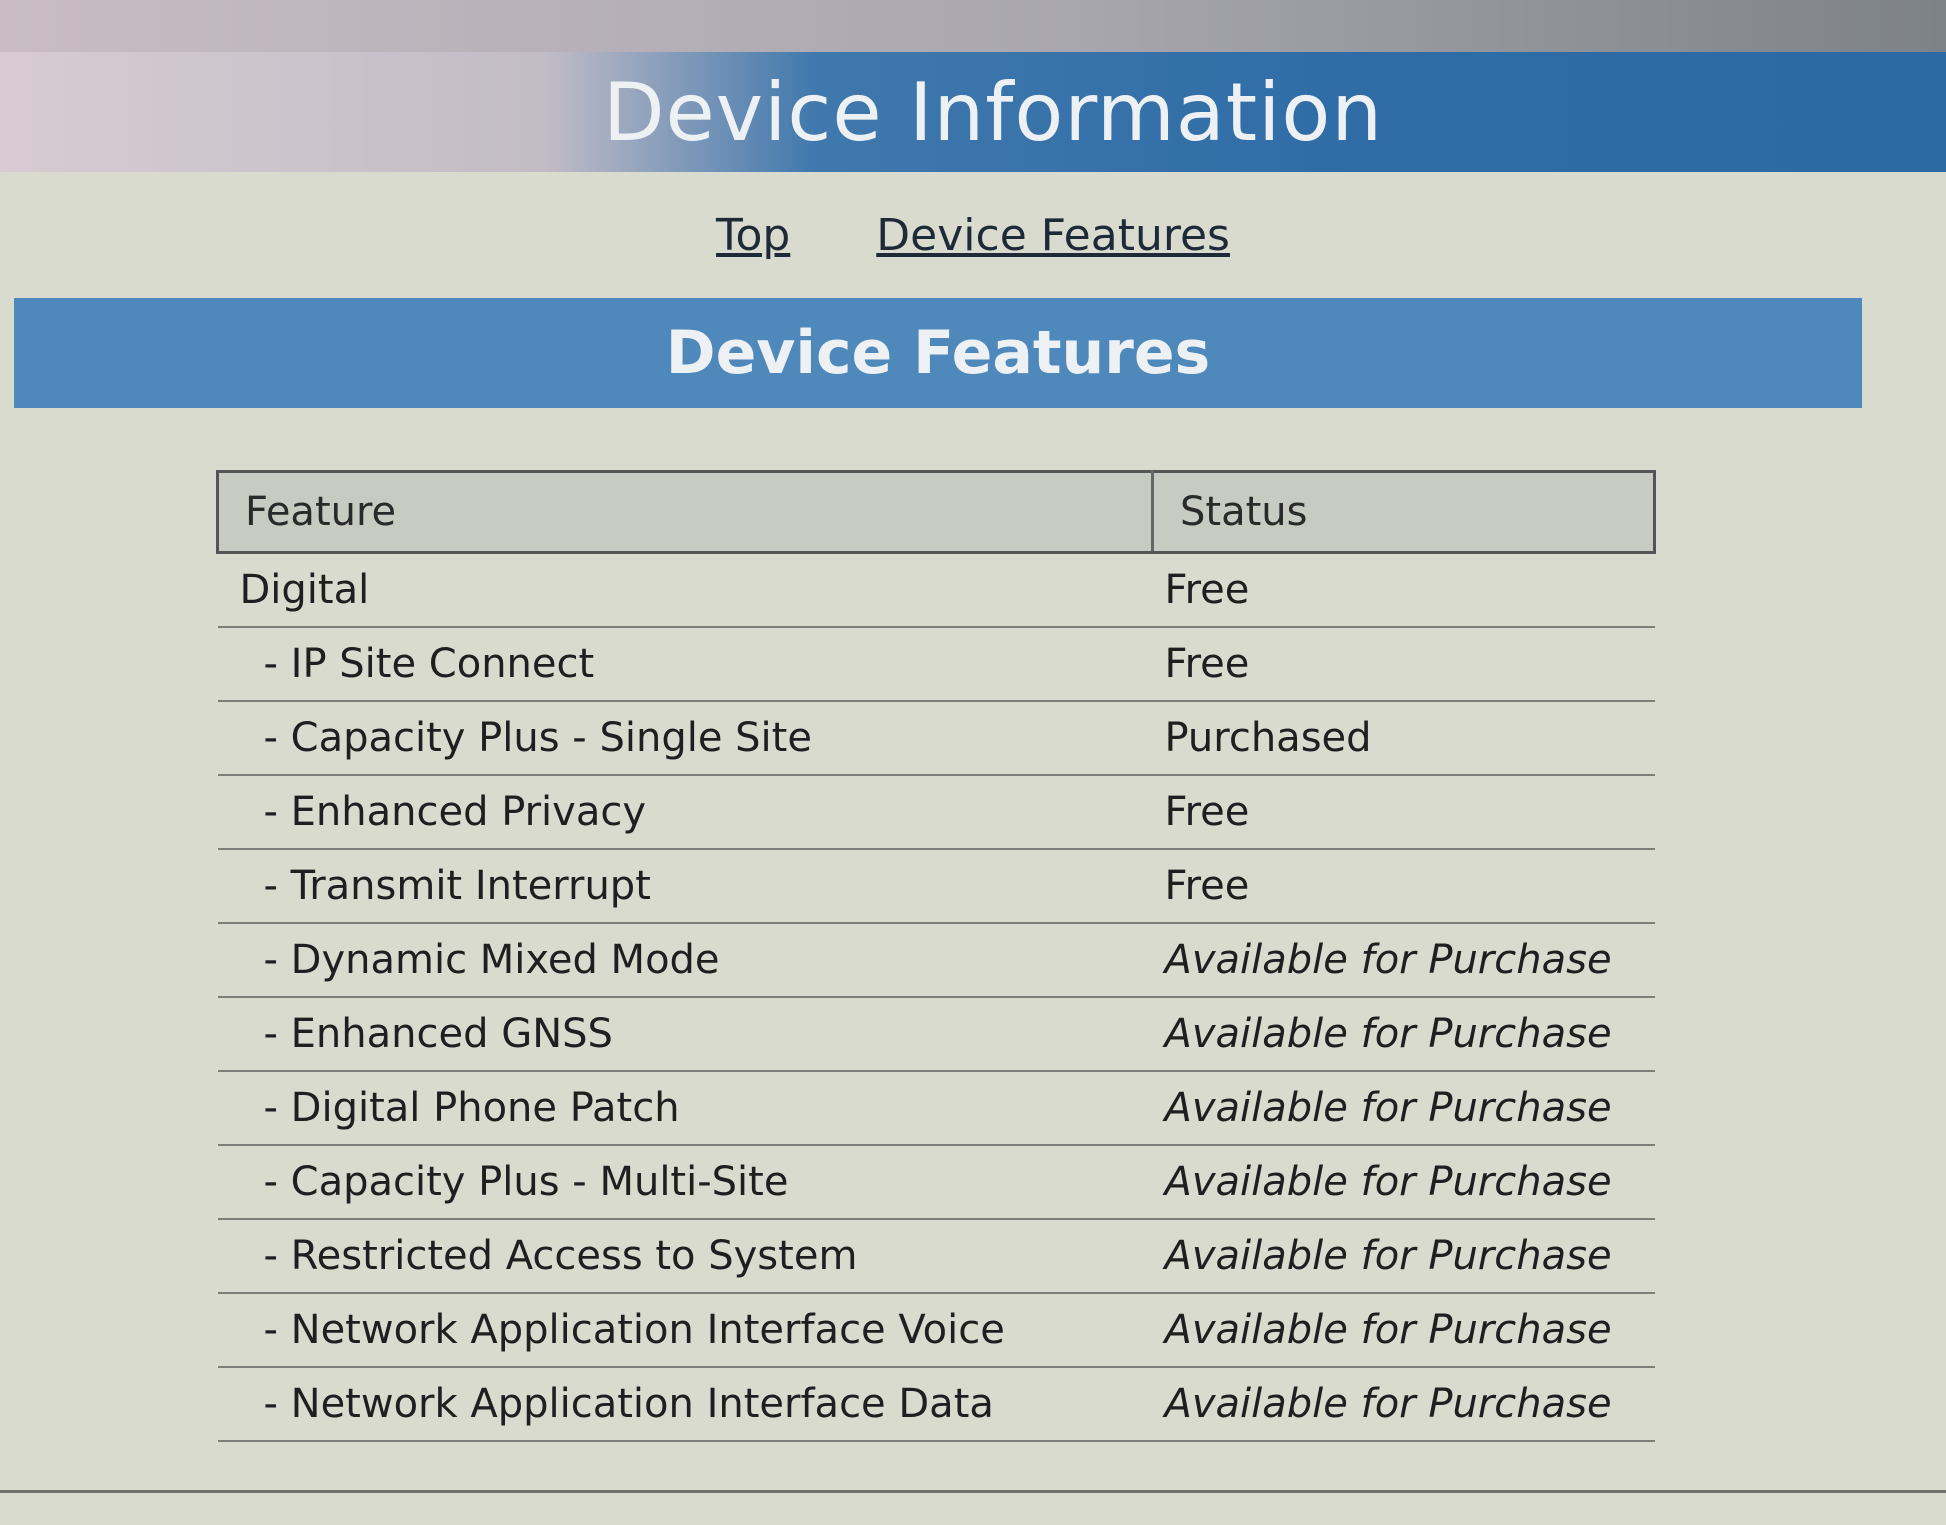  I want to click on table-row: - IP Site Connect Free, so click(936, 664).